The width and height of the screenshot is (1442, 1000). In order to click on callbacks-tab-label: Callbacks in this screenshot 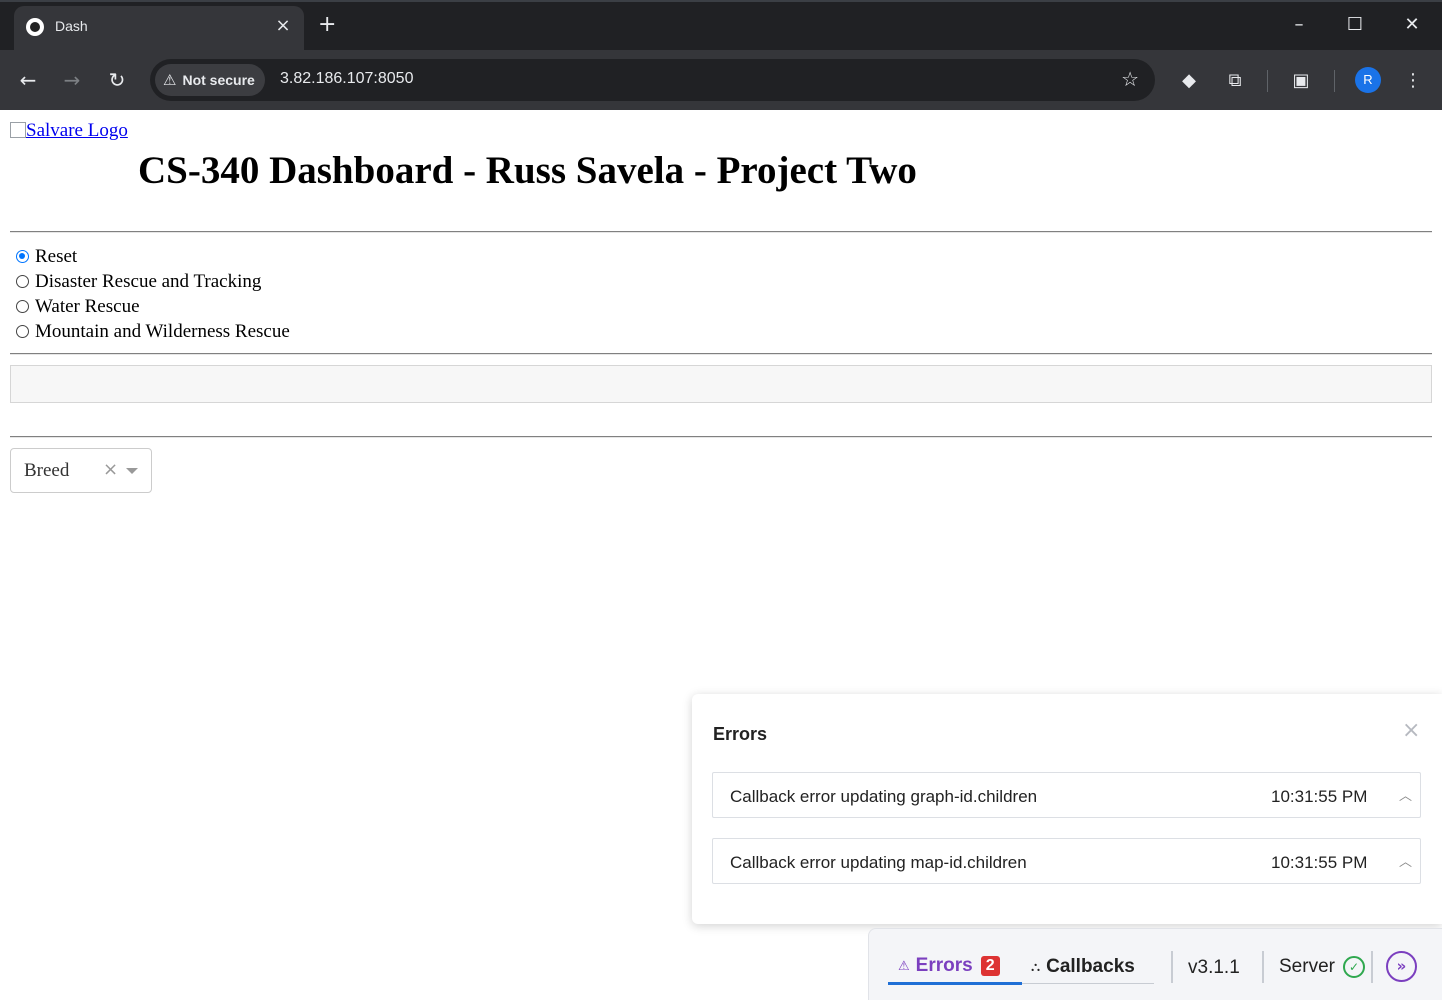, I will do `click(1090, 966)`.